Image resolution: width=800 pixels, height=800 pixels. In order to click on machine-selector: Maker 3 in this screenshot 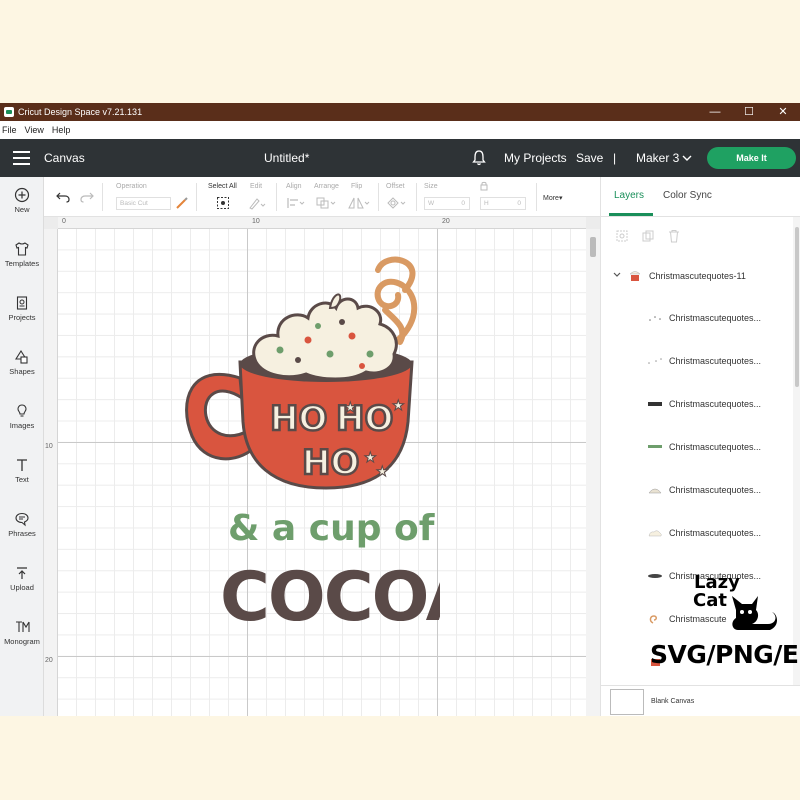, I will do `click(657, 158)`.